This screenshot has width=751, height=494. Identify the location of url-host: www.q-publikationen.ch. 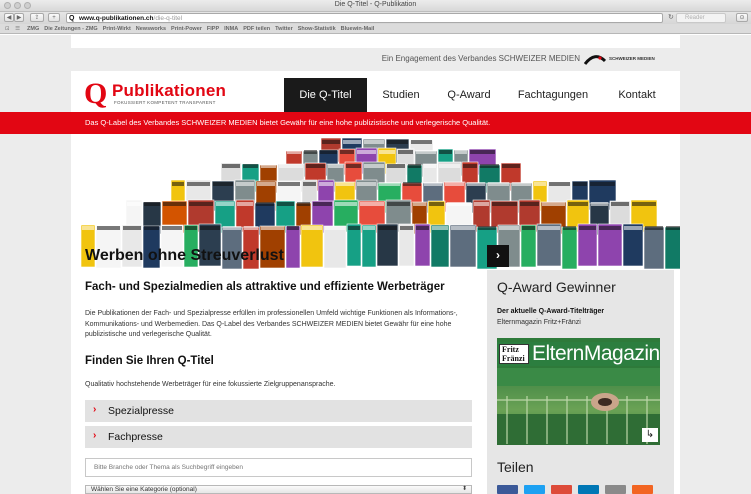
(116, 18).